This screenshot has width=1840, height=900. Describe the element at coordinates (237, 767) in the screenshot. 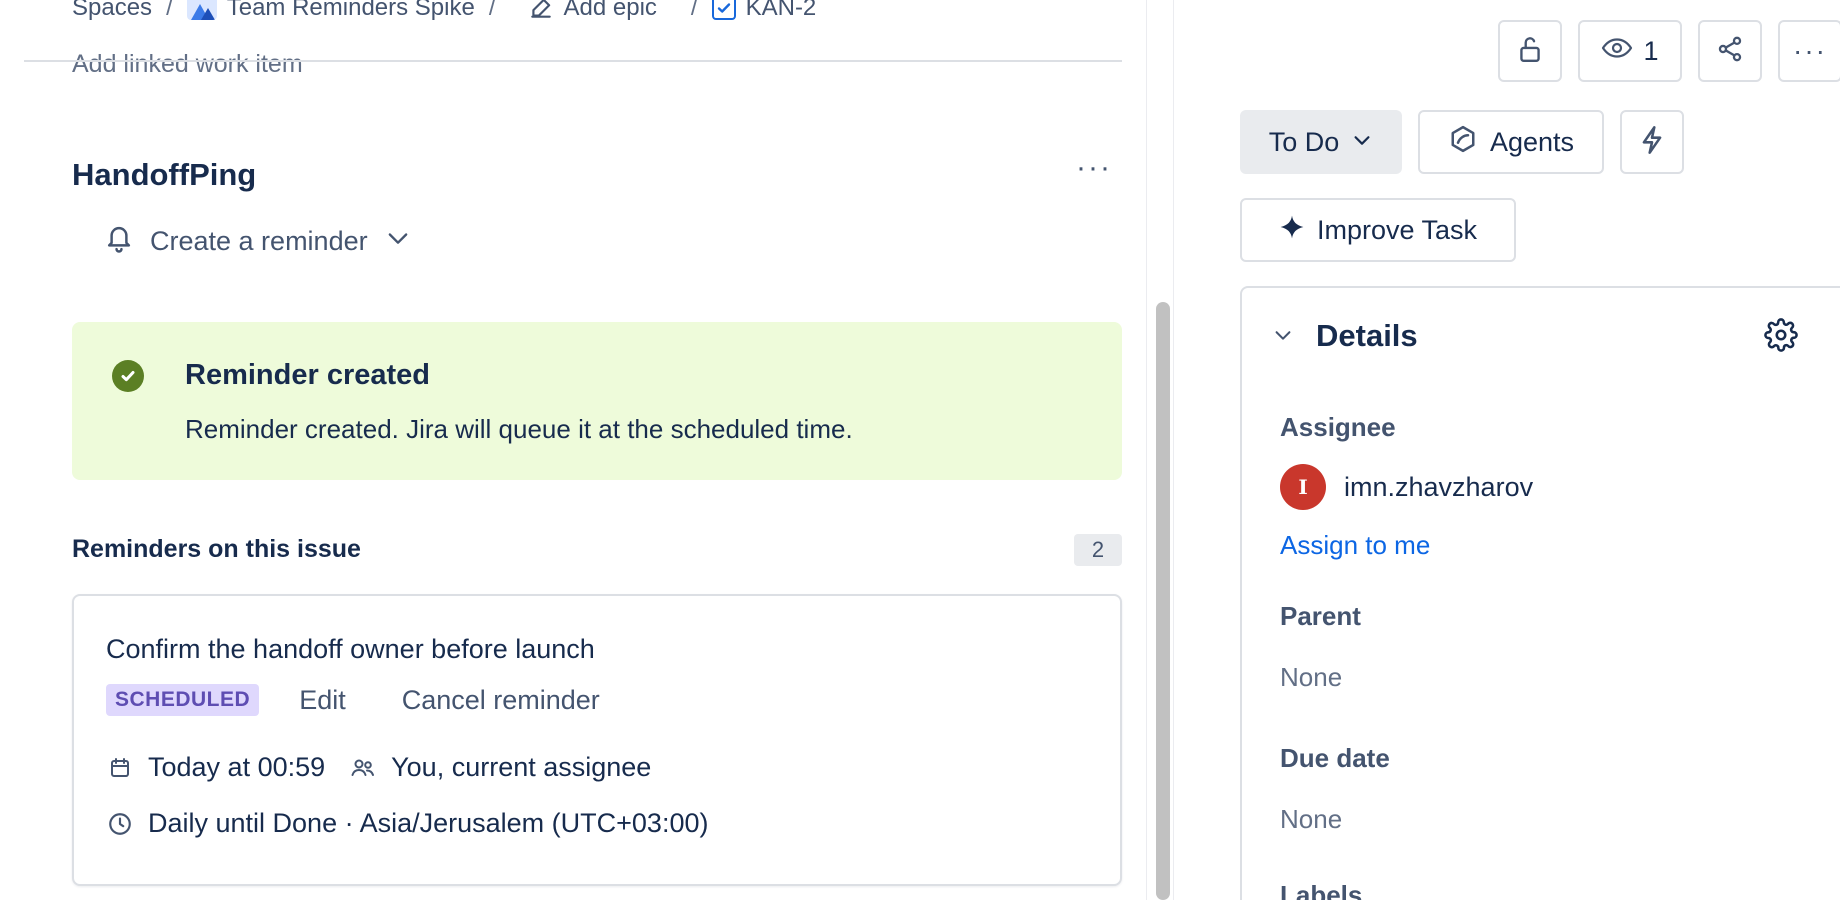

I see `reminder-when: Today at 00:59` at that location.